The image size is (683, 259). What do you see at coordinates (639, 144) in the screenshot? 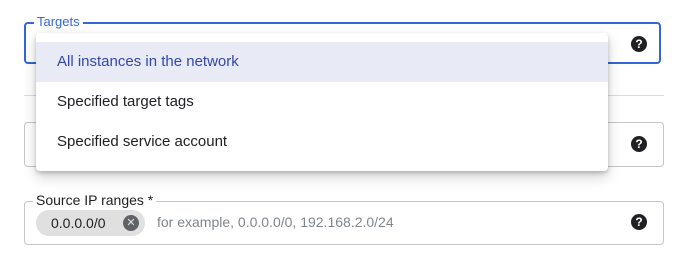
I see `target-detail-help-icon: ?` at bounding box center [639, 144].